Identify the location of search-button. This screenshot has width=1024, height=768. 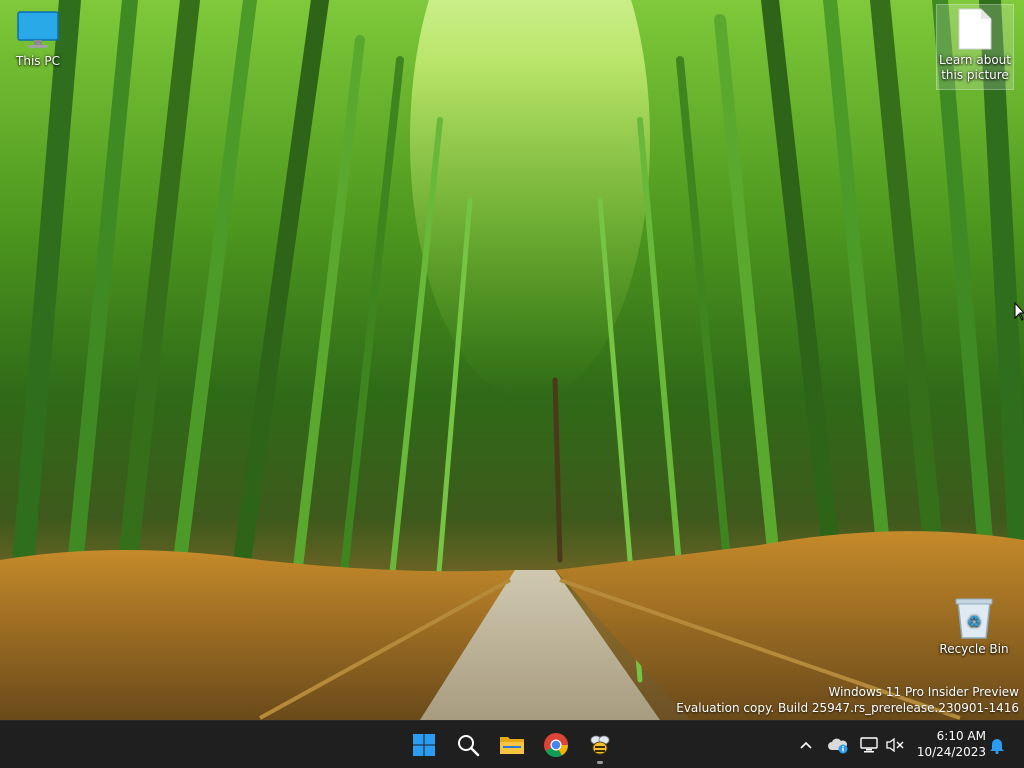
(468, 745).